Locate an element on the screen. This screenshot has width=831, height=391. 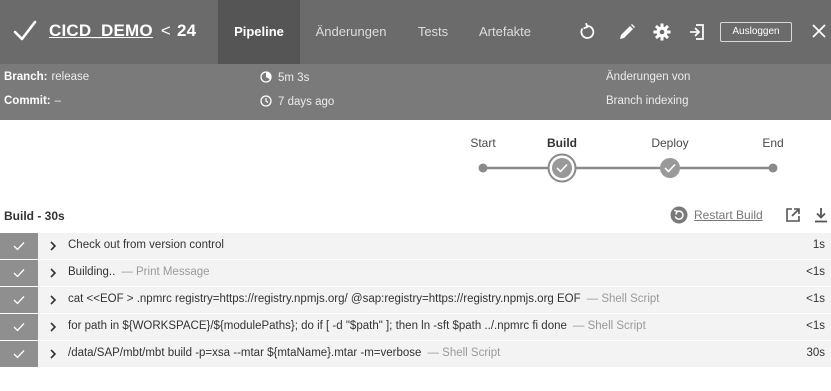
open-in-new-icon is located at coordinates (793, 215).